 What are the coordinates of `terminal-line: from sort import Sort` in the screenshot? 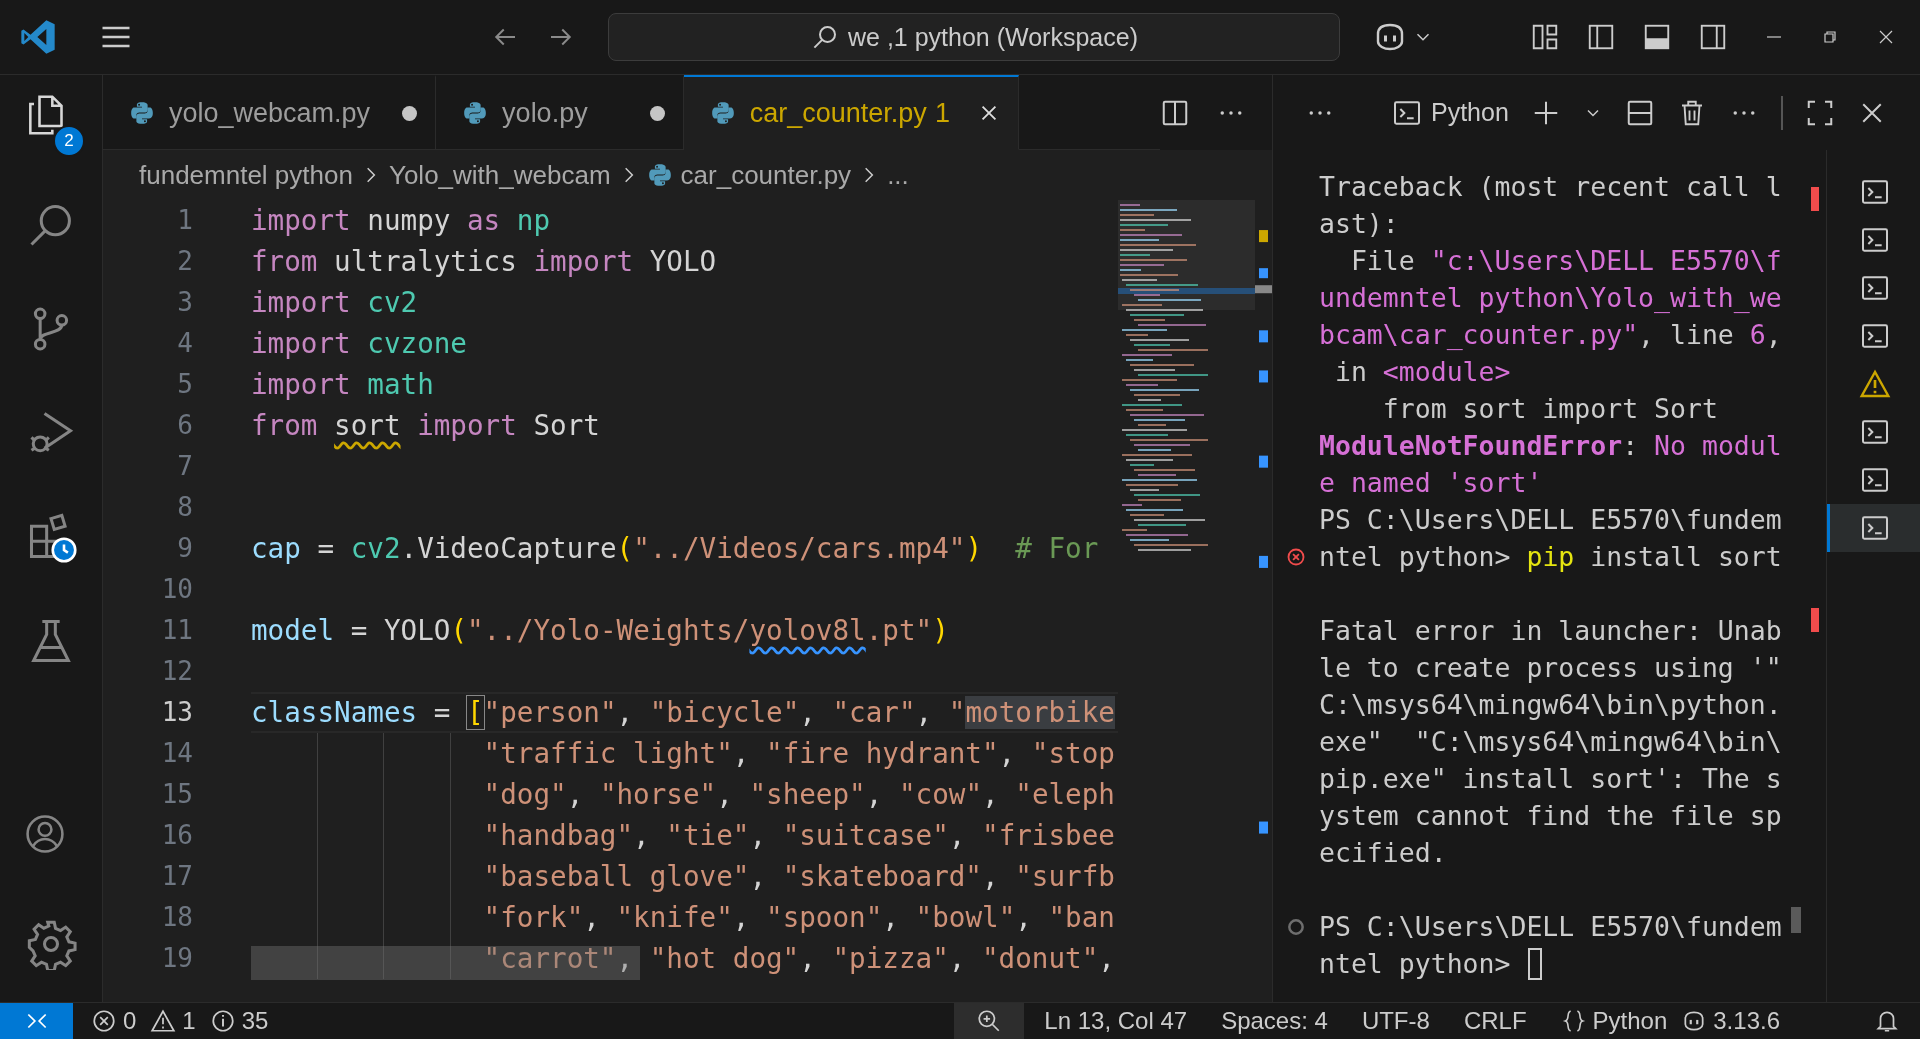 It's located at (1549, 408).